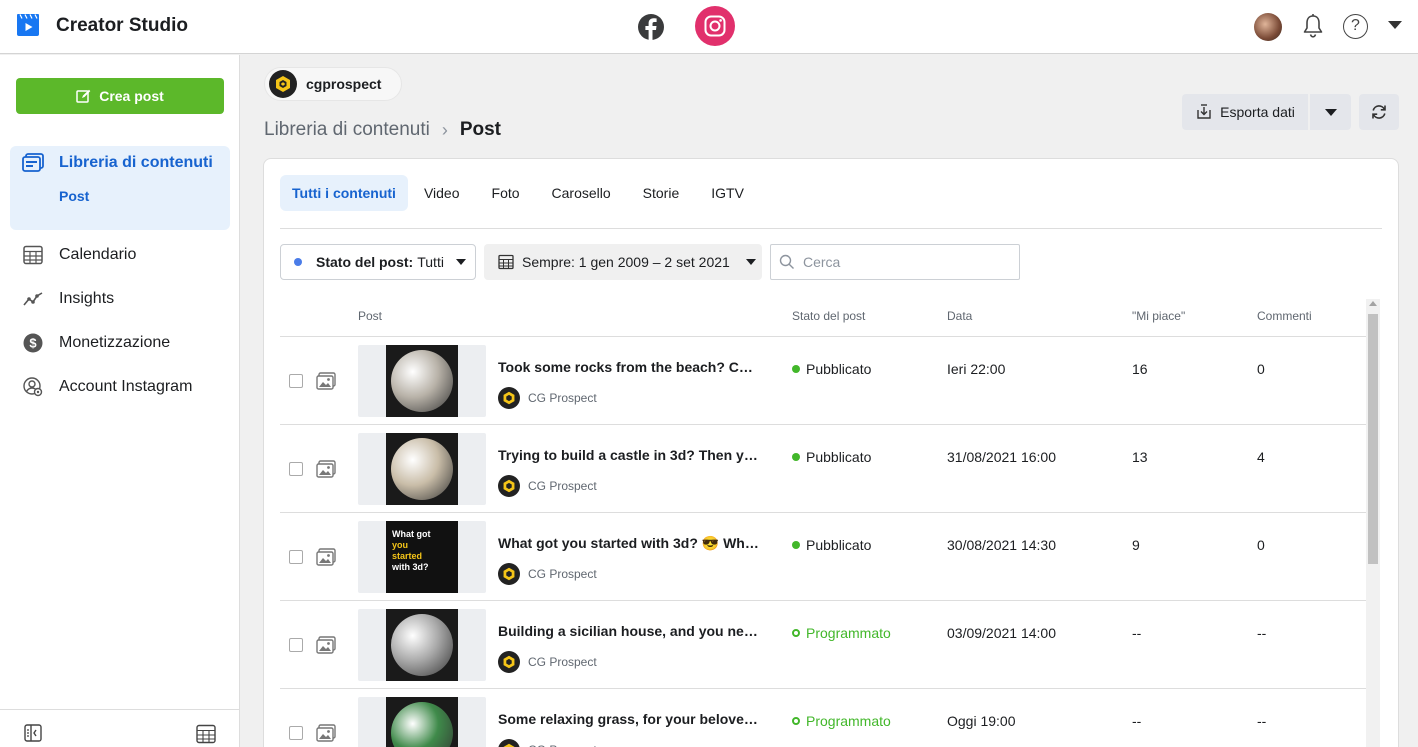 The width and height of the screenshot is (1418, 747). I want to click on export-data-button: Esporta dati, so click(1245, 112).